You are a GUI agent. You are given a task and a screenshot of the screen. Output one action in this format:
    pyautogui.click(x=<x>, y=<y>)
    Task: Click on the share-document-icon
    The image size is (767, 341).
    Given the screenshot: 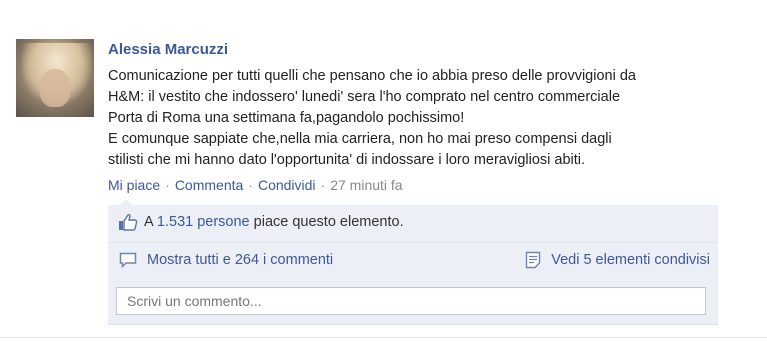 What is the action you would take?
    pyautogui.click(x=533, y=260)
    